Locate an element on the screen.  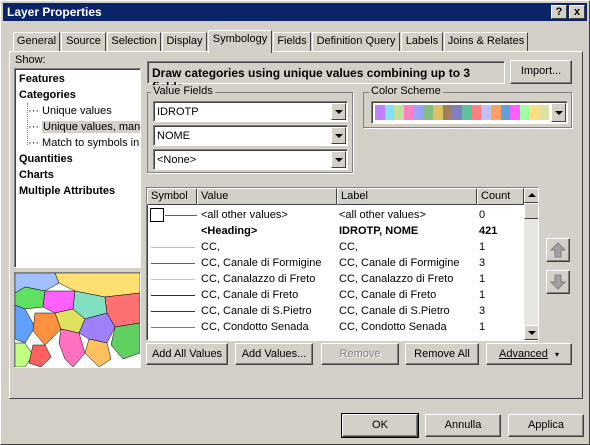
color-scheme-select is located at coordinates (469, 112).